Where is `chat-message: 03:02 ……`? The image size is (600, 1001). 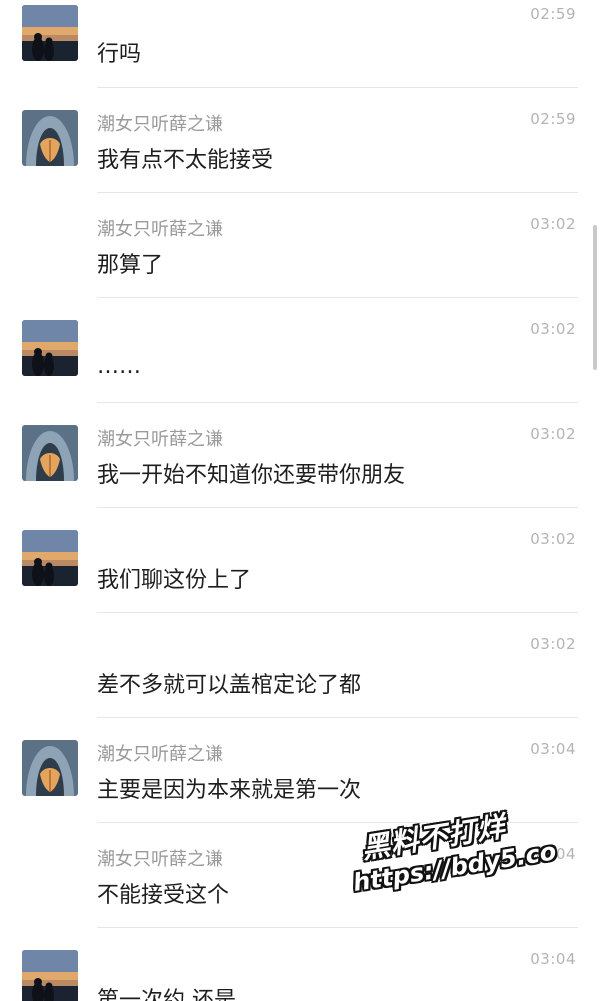 chat-message: 03:02 …… is located at coordinates (300, 352).